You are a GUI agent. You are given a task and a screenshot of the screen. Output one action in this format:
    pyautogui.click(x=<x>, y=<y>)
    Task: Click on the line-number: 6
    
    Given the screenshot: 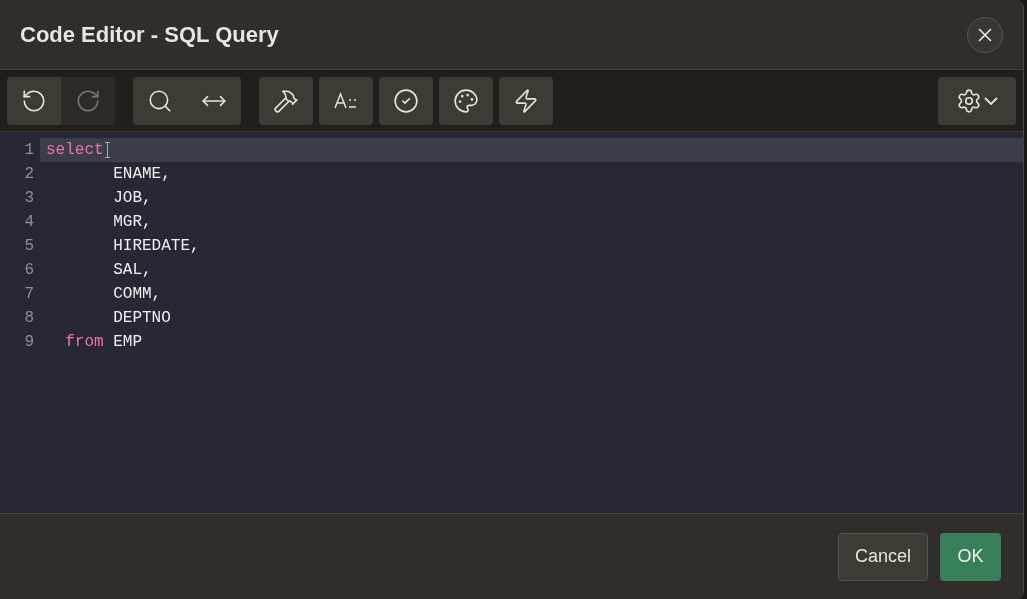 What is the action you would take?
    pyautogui.click(x=29, y=270)
    